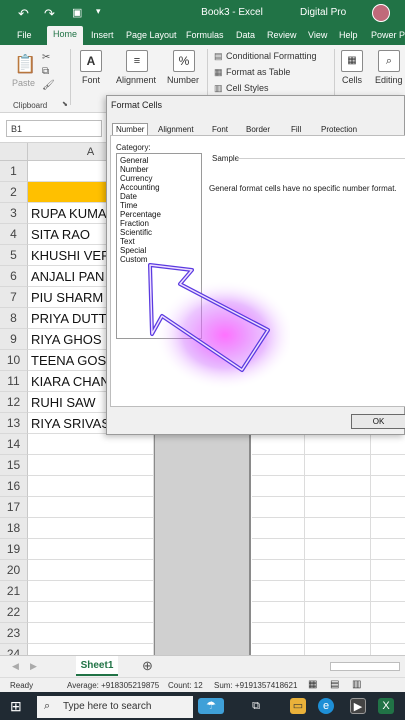  What do you see at coordinates (348, 35) in the screenshot?
I see `tab-help: Help` at bounding box center [348, 35].